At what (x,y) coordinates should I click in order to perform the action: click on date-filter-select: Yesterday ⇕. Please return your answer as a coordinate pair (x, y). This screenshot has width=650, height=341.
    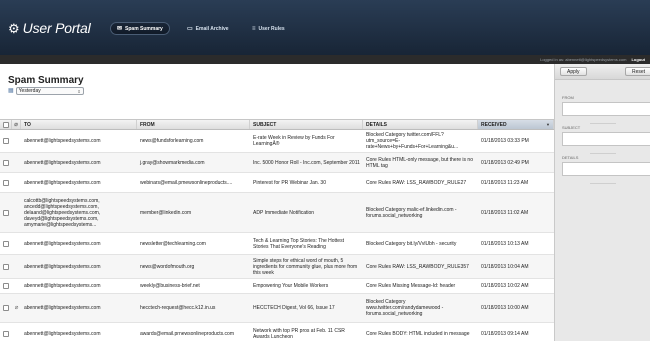
    Looking at the image, I should click on (49, 91).